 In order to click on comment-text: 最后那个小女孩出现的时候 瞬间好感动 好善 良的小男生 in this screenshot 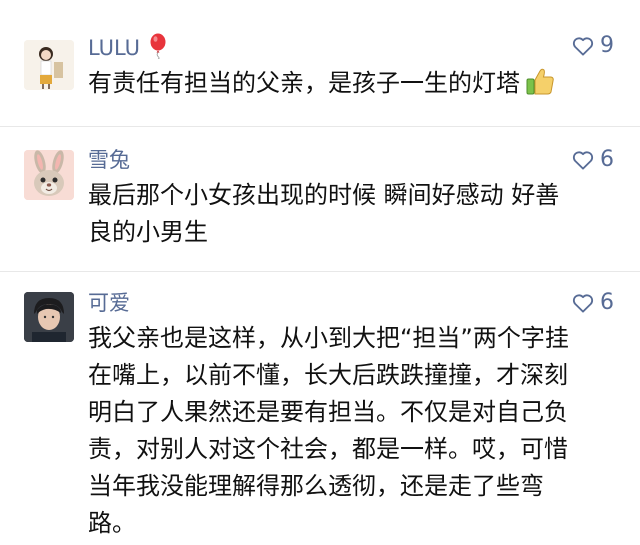, I will do `click(350, 214)`.